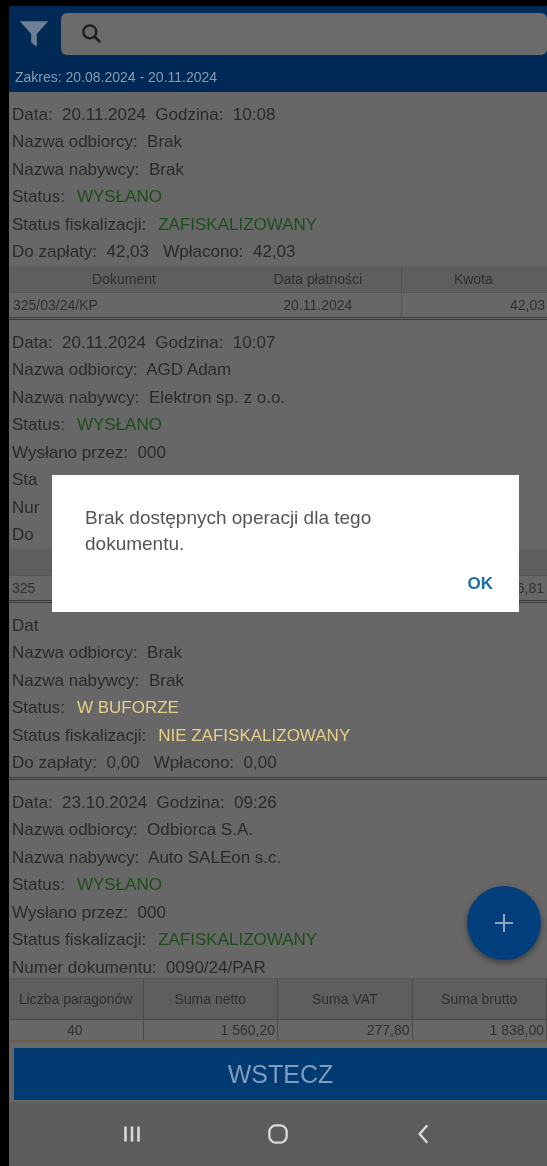 The image size is (547, 1166). I want to click on search-field, so click(304, 34).